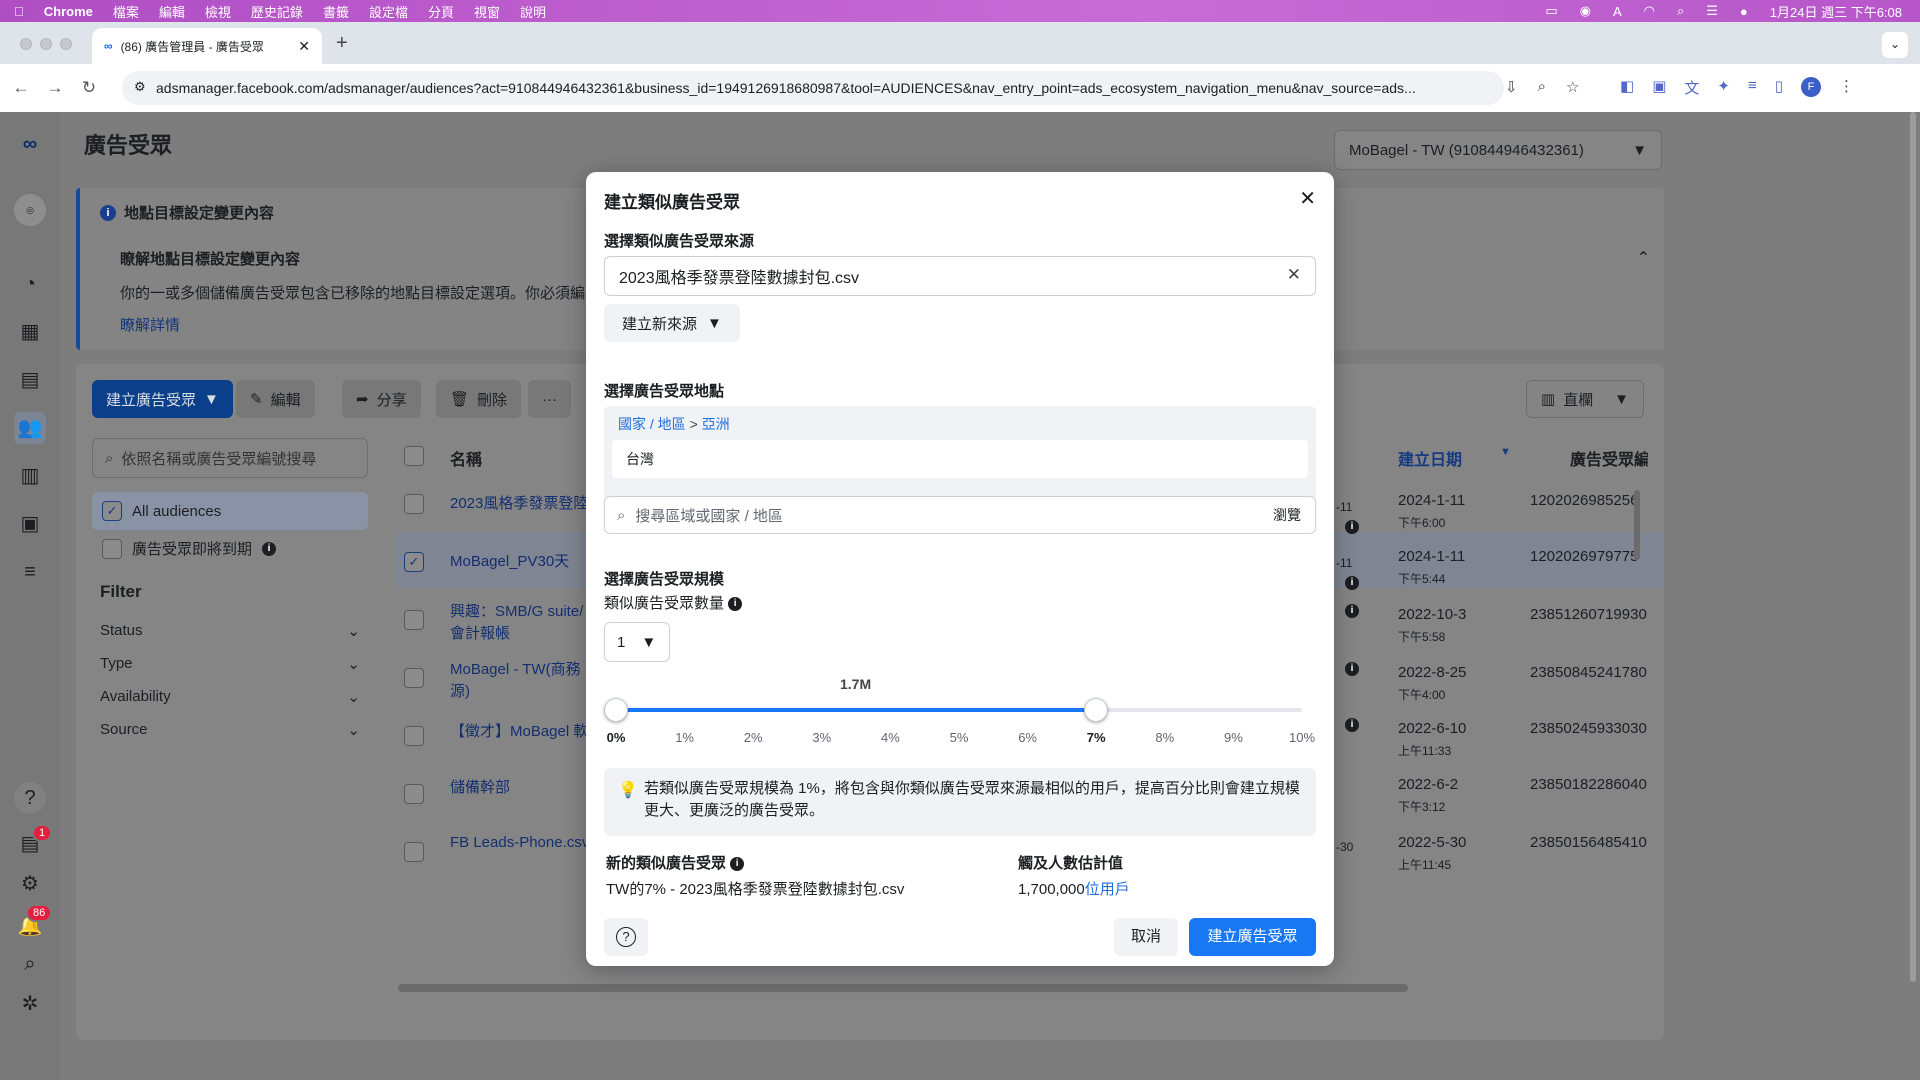 This screenshot has width=1920, height=1080. I want to click on menu-profiles: 設定檔, so click(388, 11).